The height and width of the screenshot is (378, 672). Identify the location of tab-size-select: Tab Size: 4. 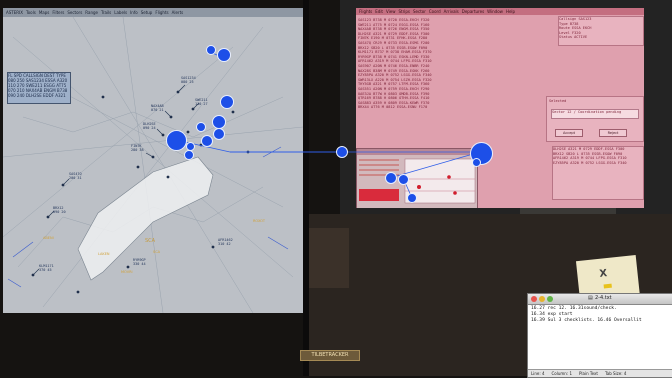
(615, 373).